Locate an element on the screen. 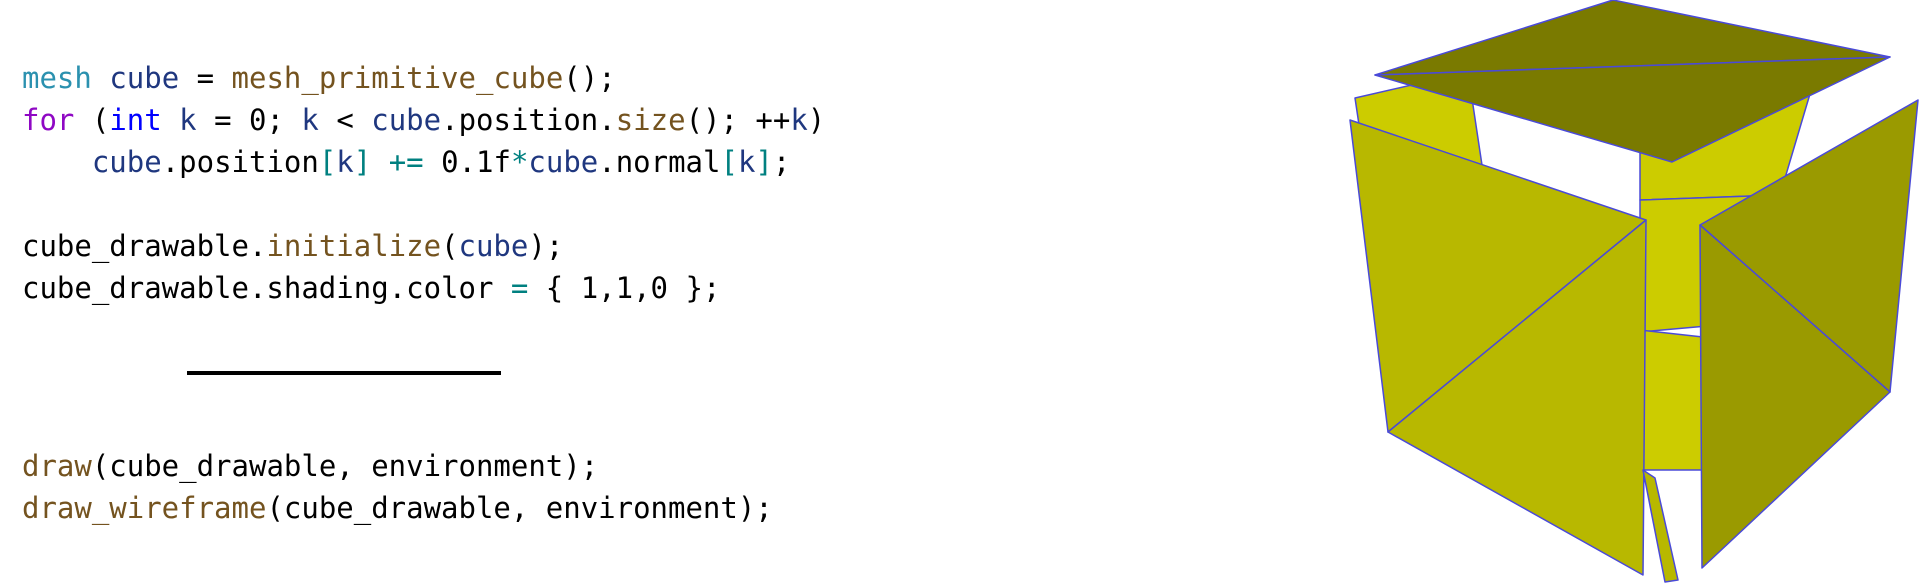 The image size is (1922, 585). code-token-func: initialize is located at coordinates (354, 246).